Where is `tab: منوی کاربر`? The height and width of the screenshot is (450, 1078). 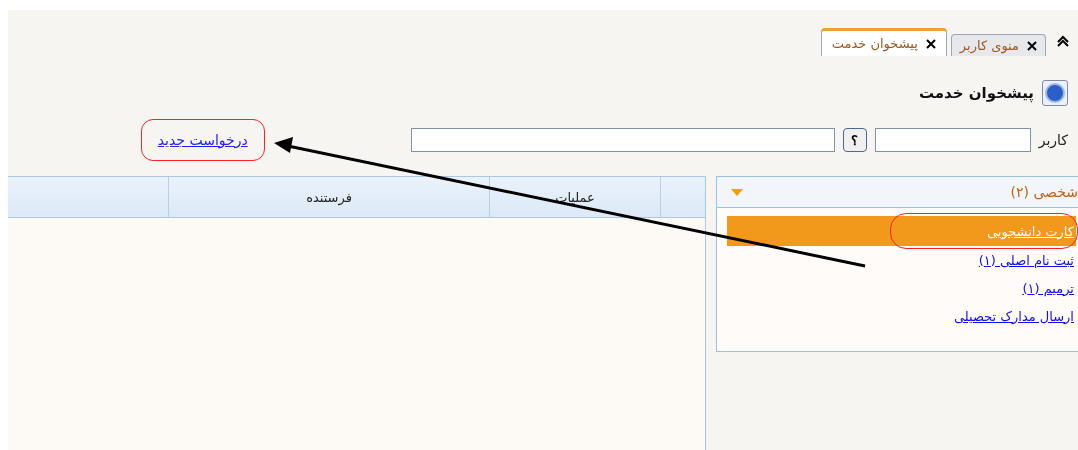
tab: منوی کاربر is located at coordinates (998, 45).